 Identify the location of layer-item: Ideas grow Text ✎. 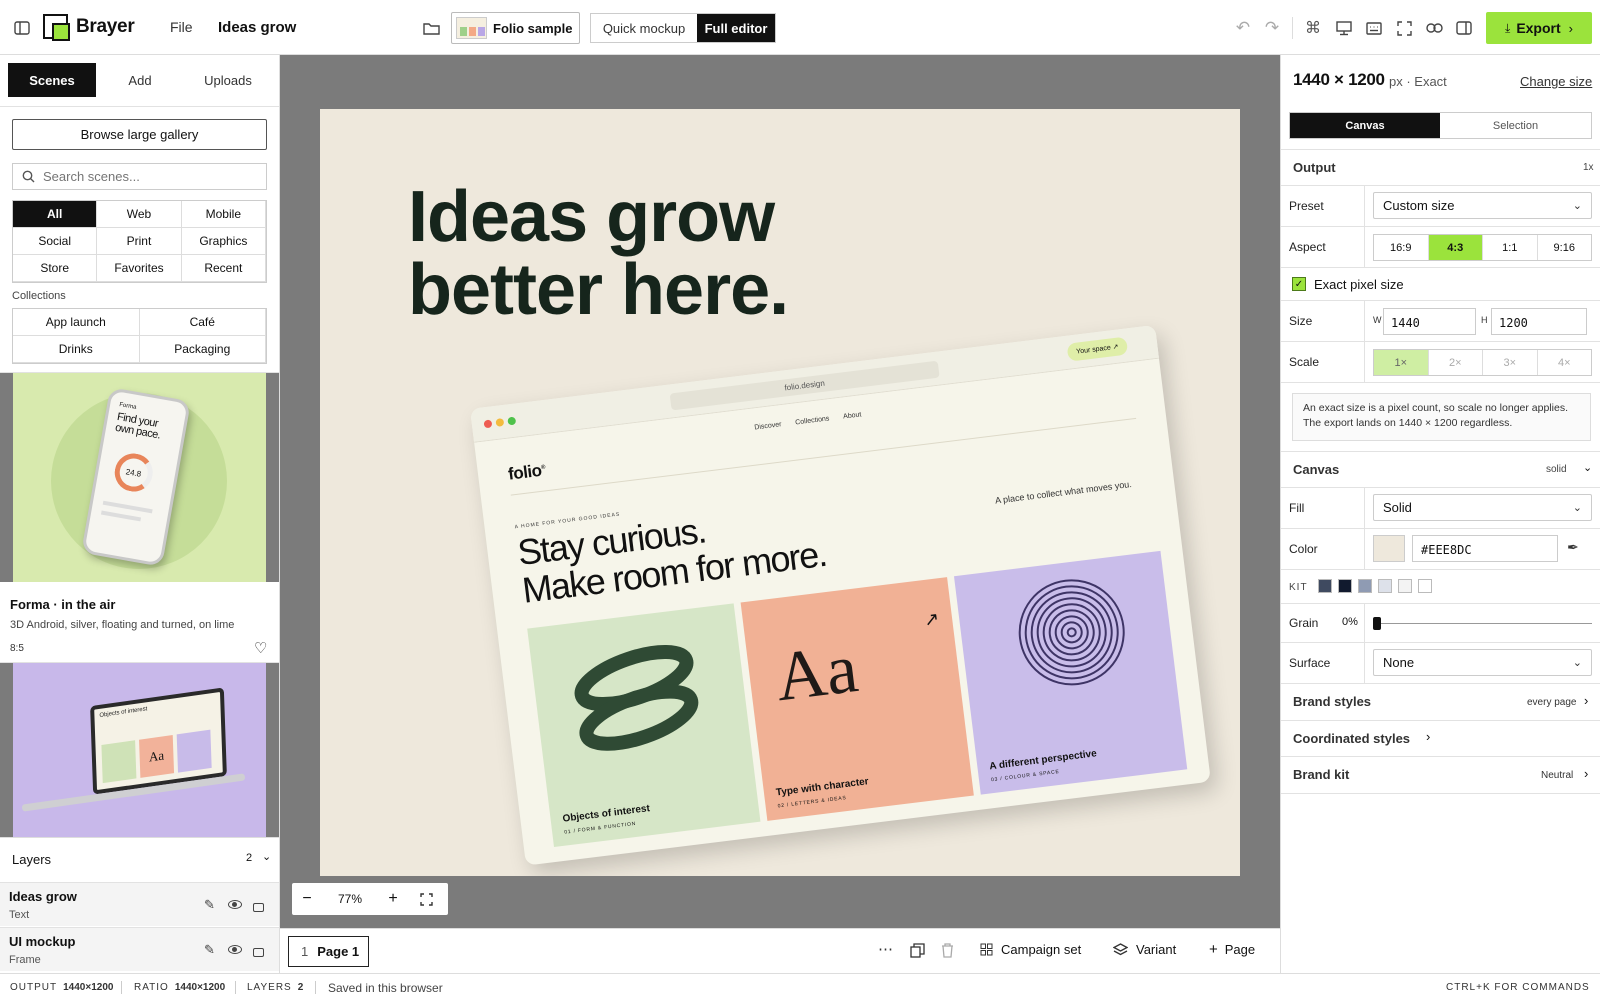
(139, 904).